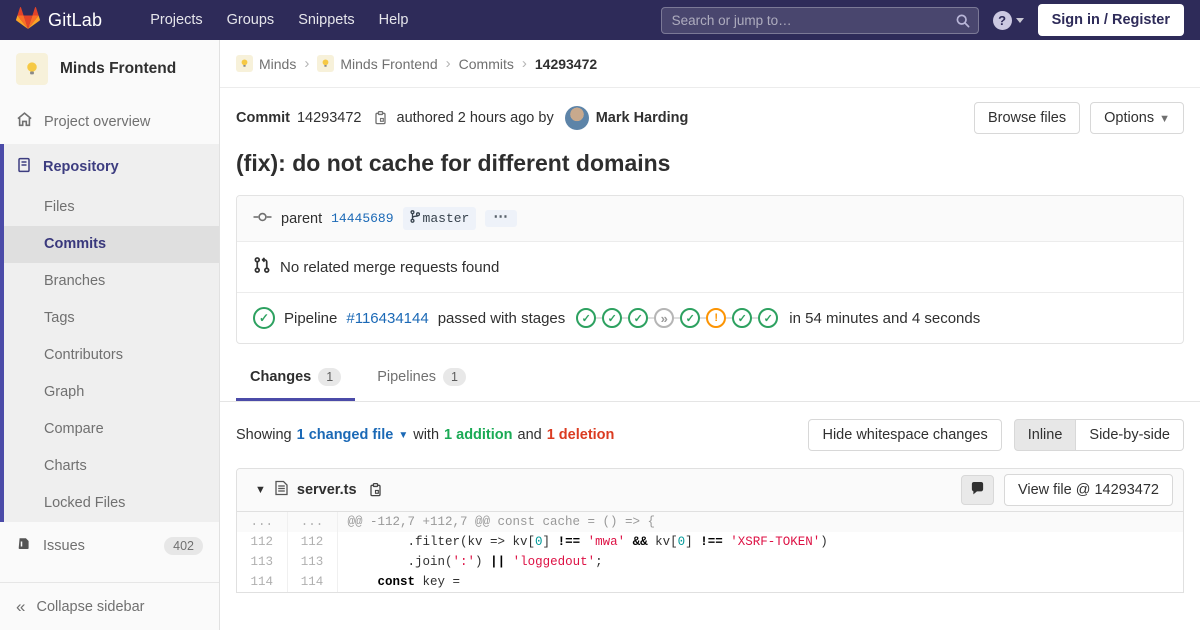 Image resolution: width=1200 pixels, height=630 pixels. What do you see at coordinates (390, 267) in the screenshot?
I see `no-merge-requests-text: No related merge requests found` at bounding box center [390, 267].